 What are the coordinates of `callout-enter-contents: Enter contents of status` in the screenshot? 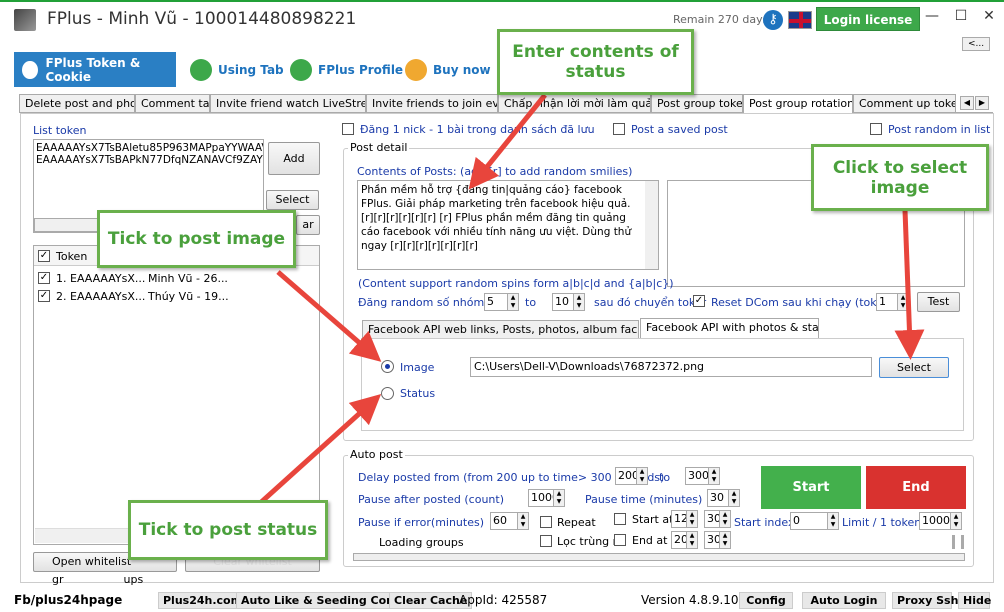 It's located at (595, 62).